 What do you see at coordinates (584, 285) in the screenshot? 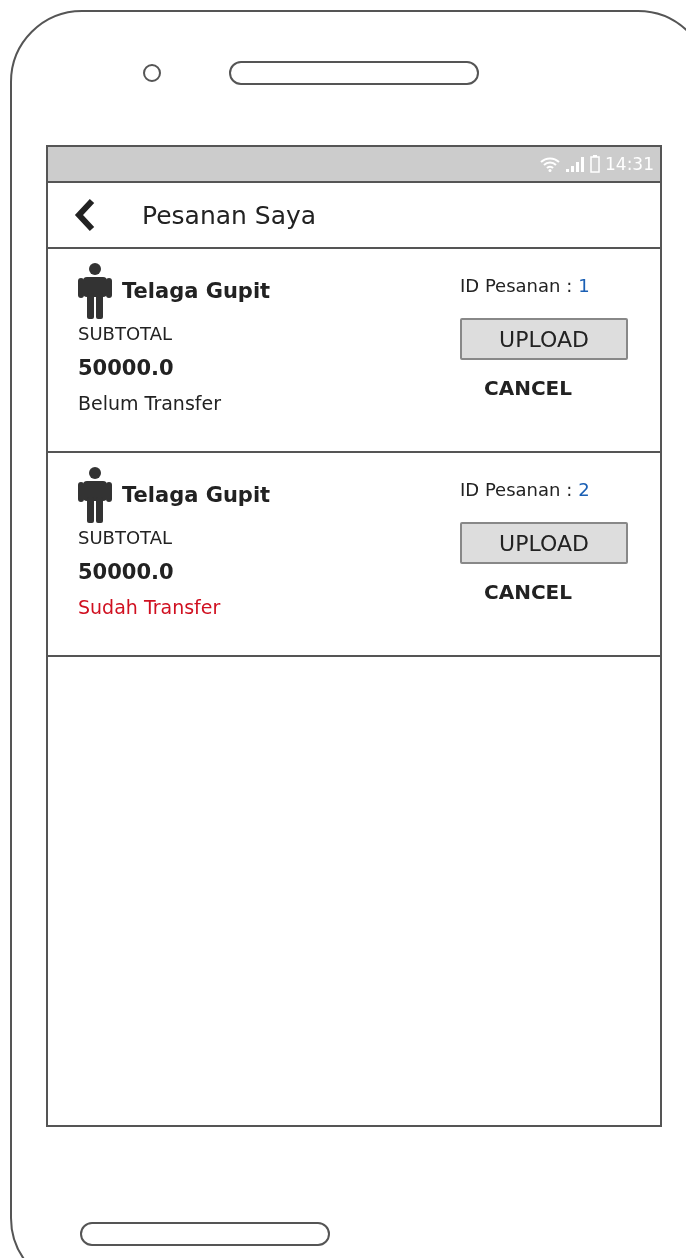
I see `order-id: 1` at bounding box center [584, 285].